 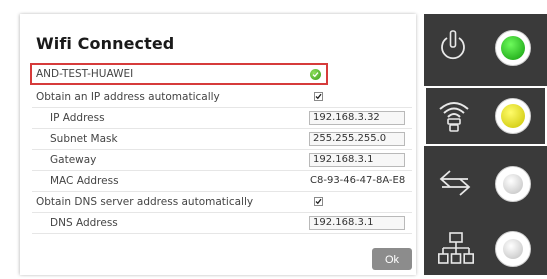 What do you see at coordinates (222, 181) in the screenshot?
I see `mac-address-row: MAC Address C8-93-46-47-8A-E8` at bounding box center [222, 181].